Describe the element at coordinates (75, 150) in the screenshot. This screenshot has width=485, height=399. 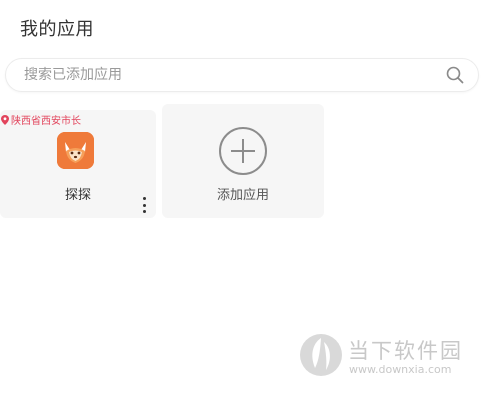
I see `tantan-fox-icon` at that location.